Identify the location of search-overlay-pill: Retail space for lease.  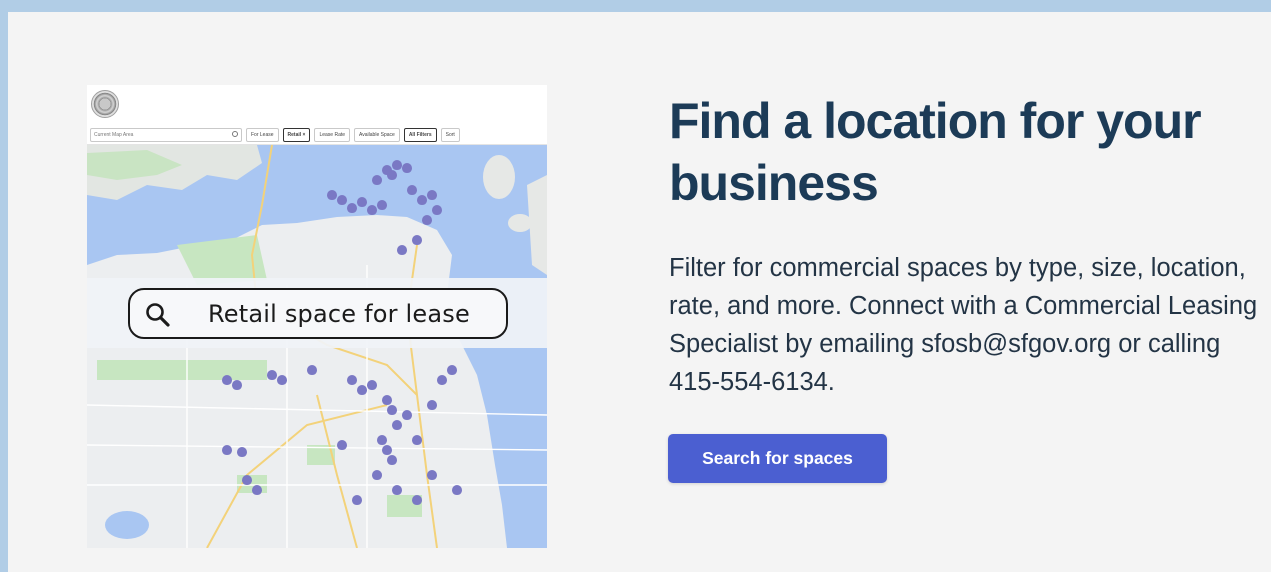
(318, 313).